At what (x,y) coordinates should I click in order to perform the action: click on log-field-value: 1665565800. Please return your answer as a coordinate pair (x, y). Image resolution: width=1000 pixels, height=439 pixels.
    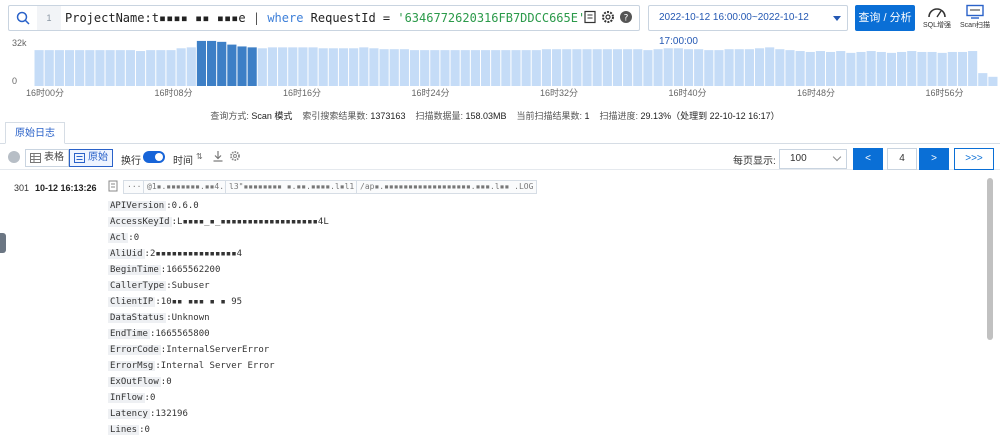
    Looking at the image, I should click on (182, 334).